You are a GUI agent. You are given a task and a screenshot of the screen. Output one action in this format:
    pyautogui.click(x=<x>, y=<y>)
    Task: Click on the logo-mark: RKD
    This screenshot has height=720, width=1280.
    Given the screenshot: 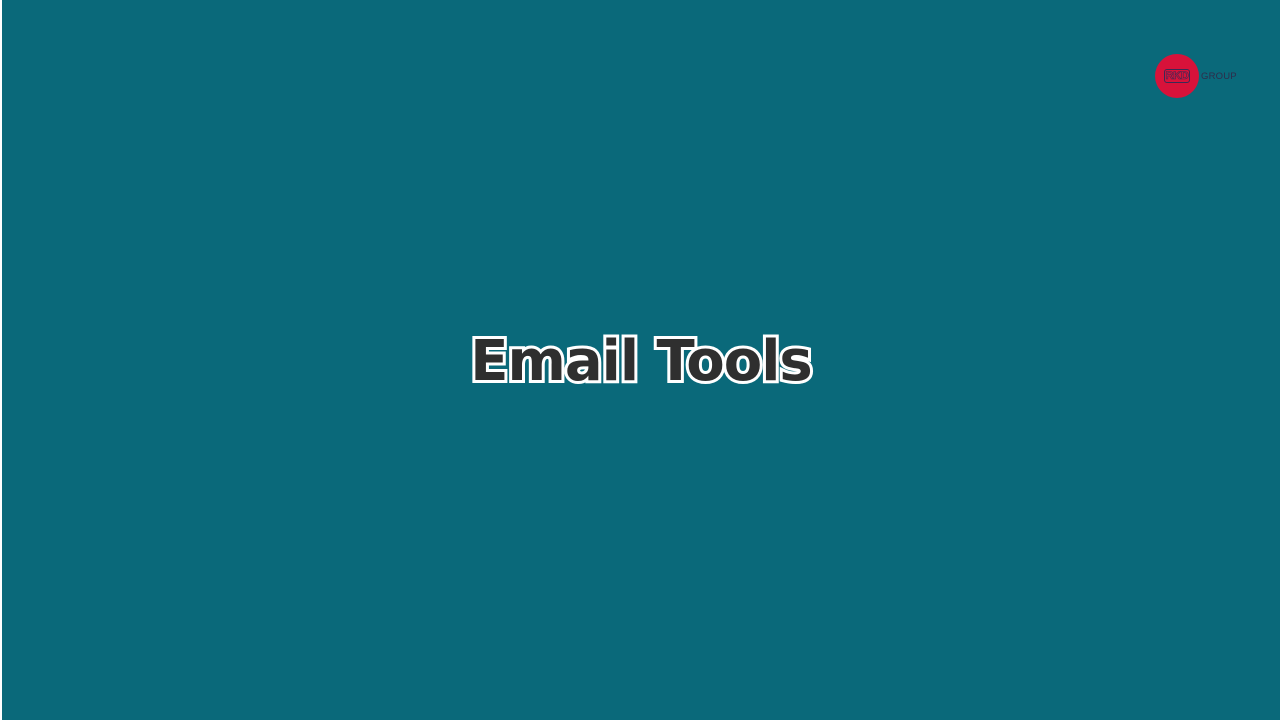 What is the action you would take?
    pyautogui.click(x=1177, y=76)
    